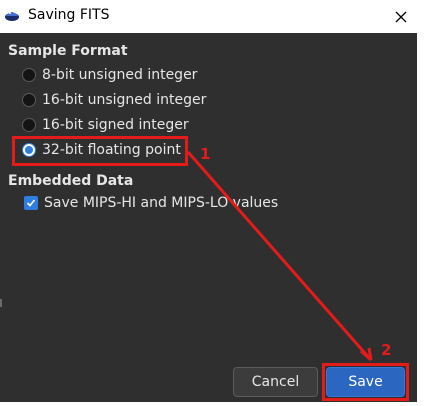  I want to click on cancel-button: Cancel, so click(275, 382).